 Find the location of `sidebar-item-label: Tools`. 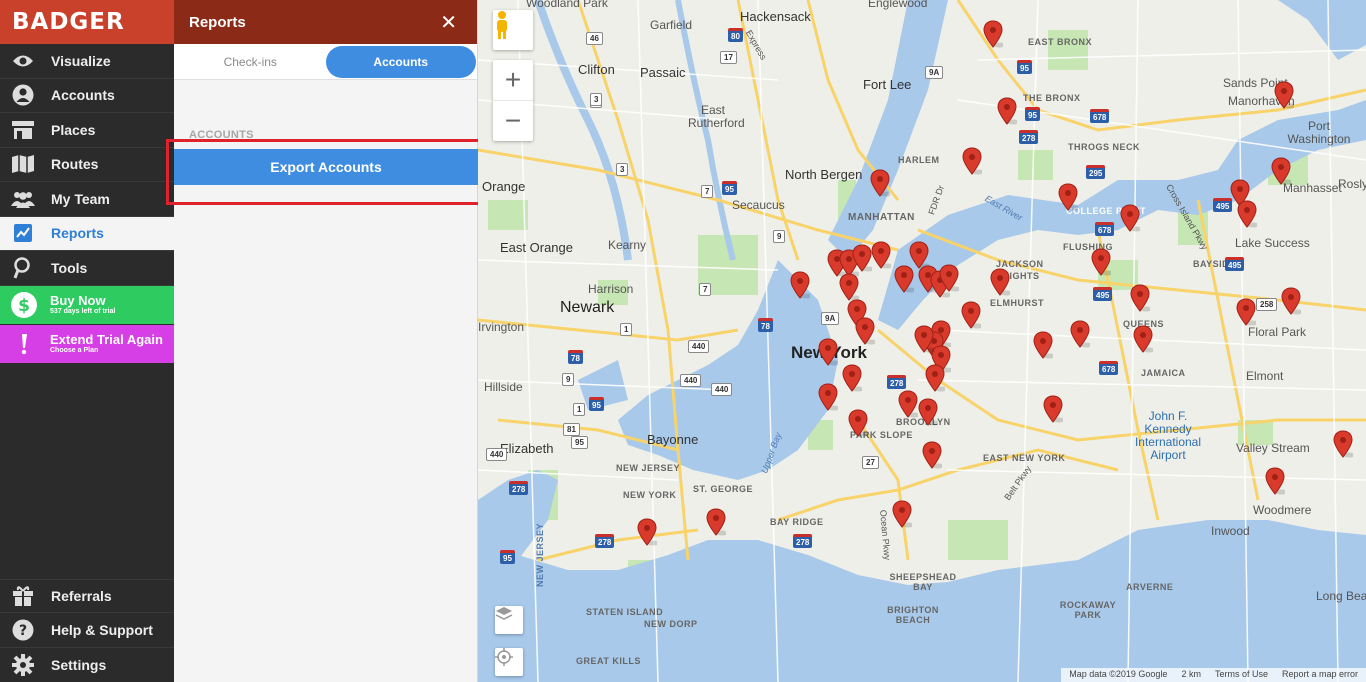

sidebar-item-label: Tools is located at coordinates (69, 267).